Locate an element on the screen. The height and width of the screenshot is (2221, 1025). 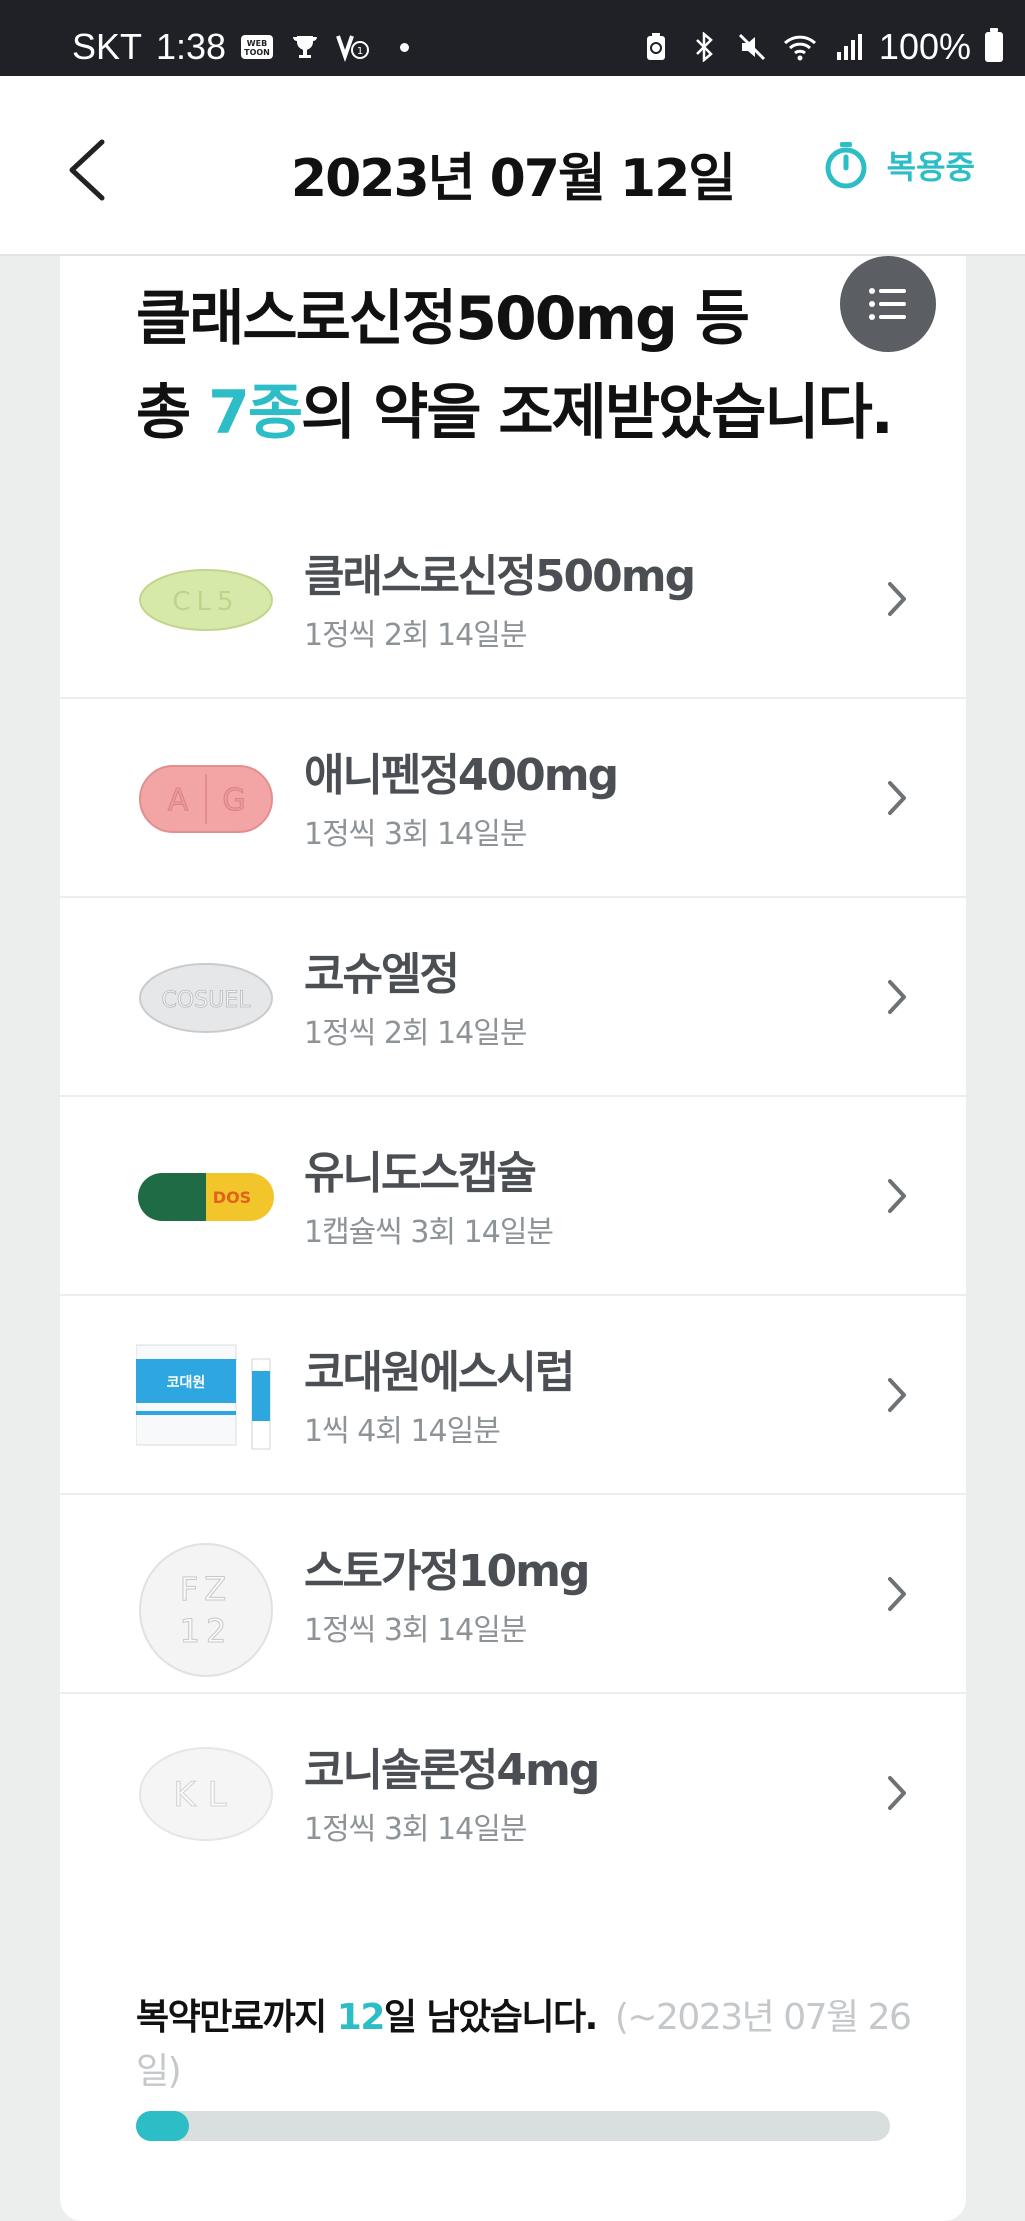
list-item: CL5 클래스로신정500mg 1정씩 2회 14일분 is located at coordinates (513, 599).